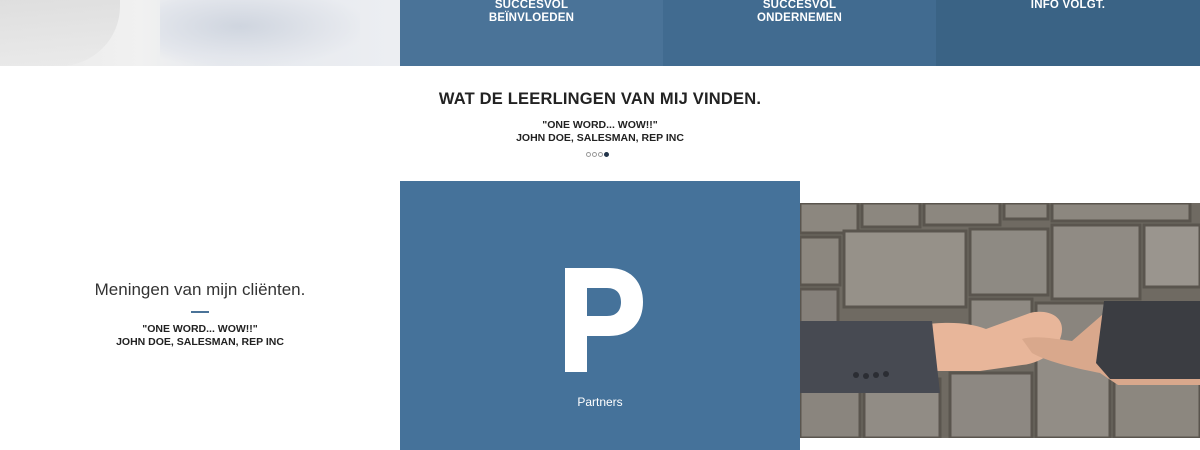  What do you see at coordinates (1068, 33) in the screenshot?
I see `tile-info-volgt: INFO VOLGT.` at bounding box center [1068, 33].